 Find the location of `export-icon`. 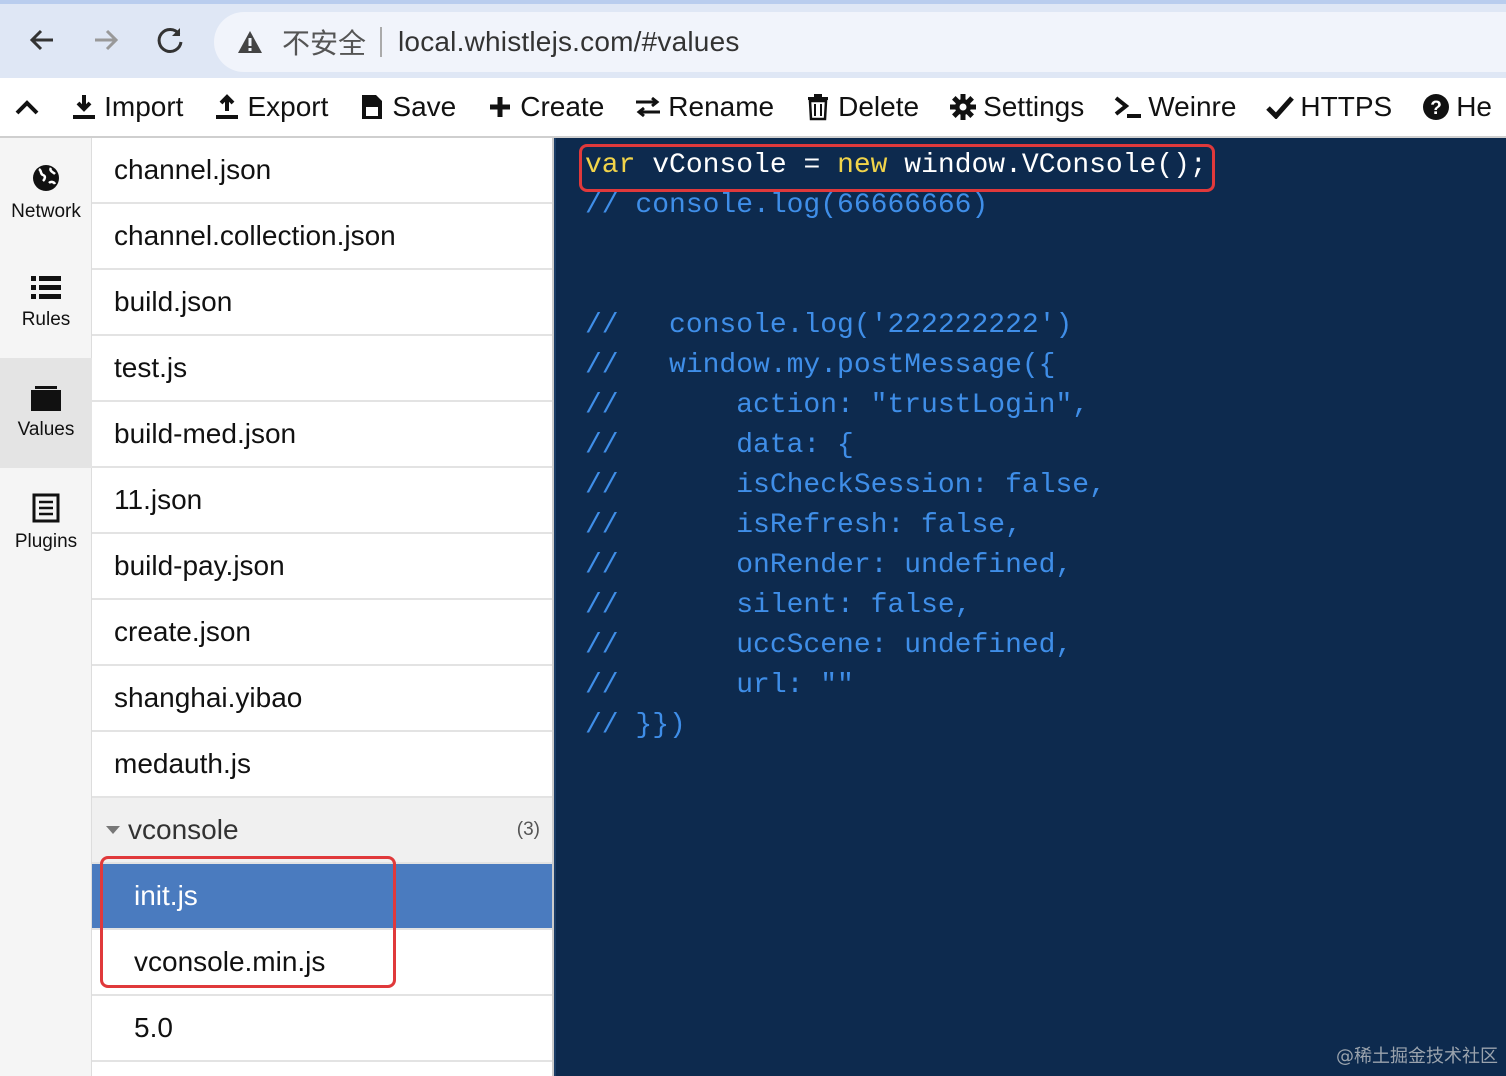

export-icon is located at coordinates (227, 107).